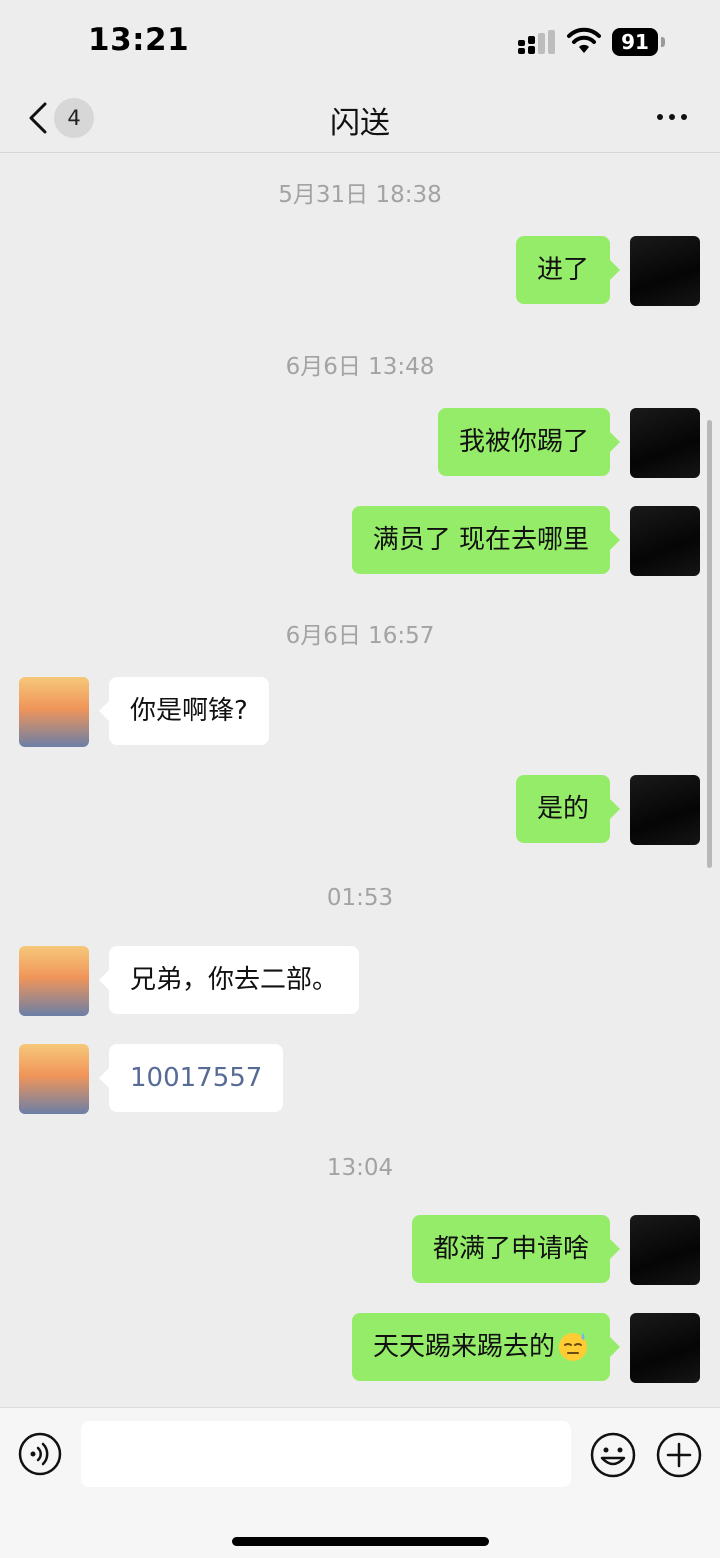 This screenshot has height=1558, width=720. Describe the element at coordinates (529, 442) in the screenshot. I see `my-message-bubble: 我被你踢了` at that location.